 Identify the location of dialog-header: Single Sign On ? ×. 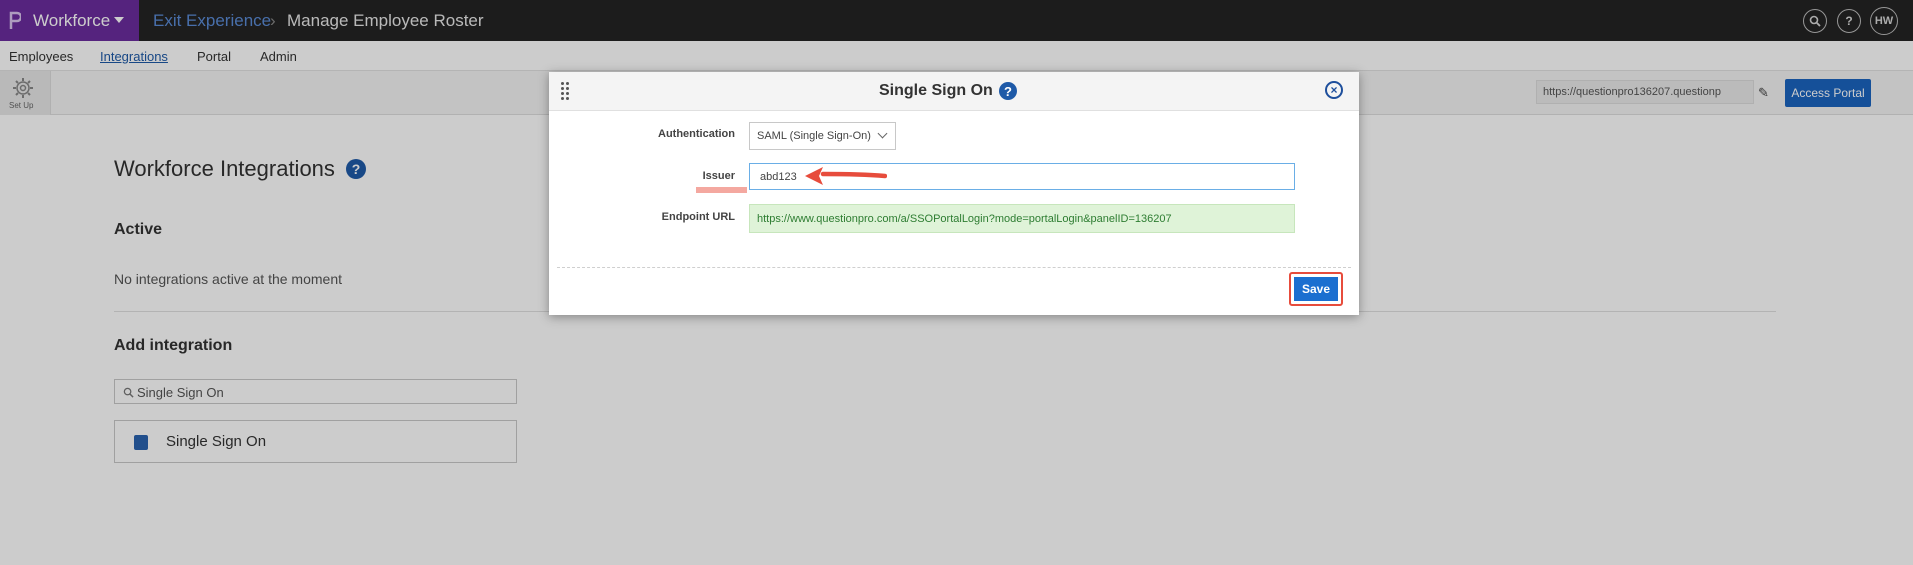
(954, 91).